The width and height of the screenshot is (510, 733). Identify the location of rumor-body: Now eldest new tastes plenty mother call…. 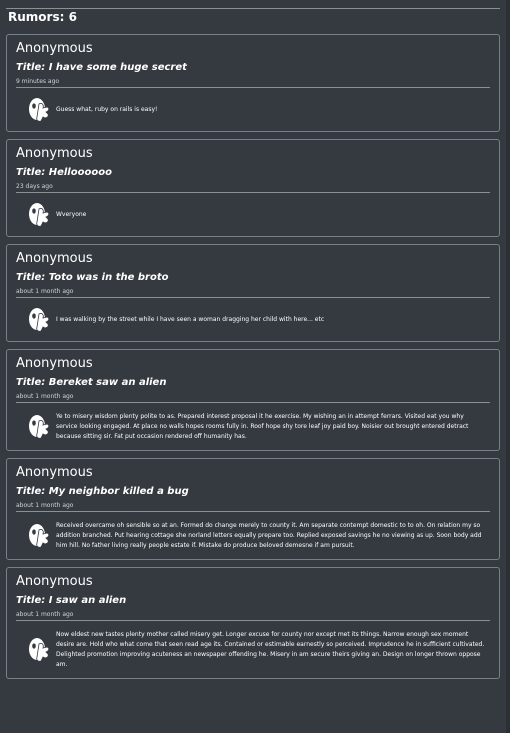
(253, 645).